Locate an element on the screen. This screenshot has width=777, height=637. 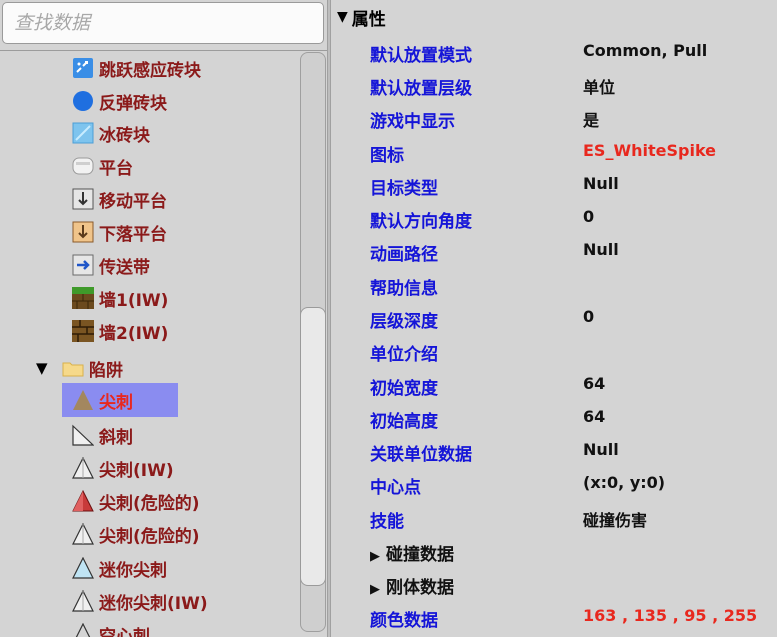
property-key: 默认方向角度 is located at coordinates (421, 222).